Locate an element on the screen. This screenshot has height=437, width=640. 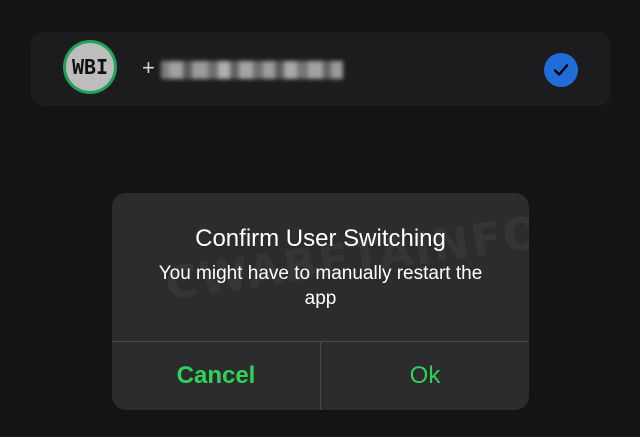
checkmark-icon is located at coordinates (561, 70).